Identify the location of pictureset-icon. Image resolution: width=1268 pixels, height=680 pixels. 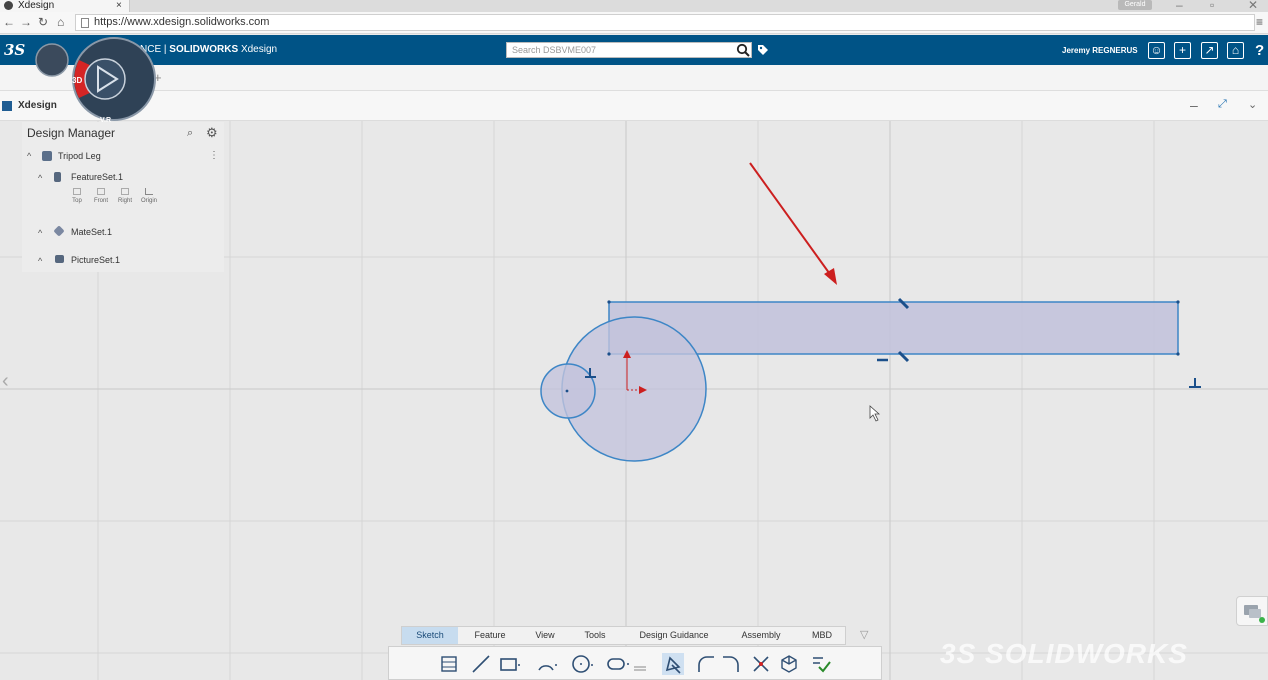
(59, 259).